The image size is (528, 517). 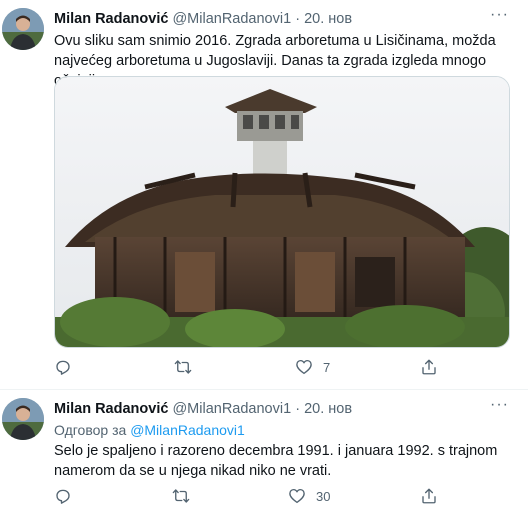 I want to click on reply-context: Одговор за @MilanRadanovi1, so click(x=149, y=430).